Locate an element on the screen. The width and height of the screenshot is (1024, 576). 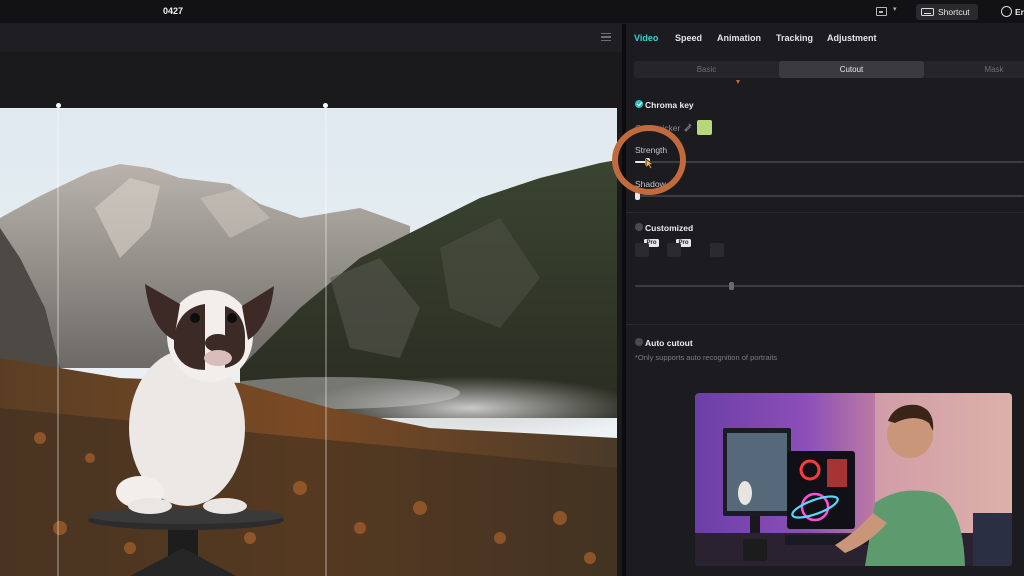
shadow-slider-track is located at coordinates (829, 196).